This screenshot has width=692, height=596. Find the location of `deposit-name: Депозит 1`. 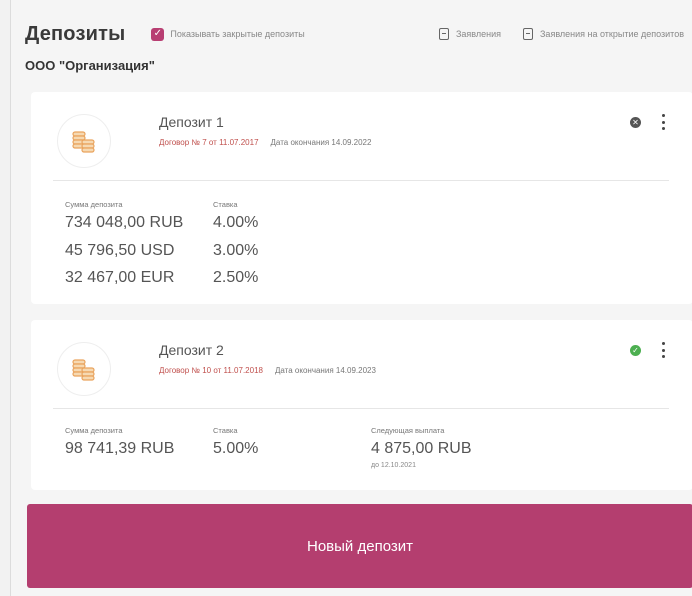

deposit-name: Депозит 1 is located at coordinates (191, 122).